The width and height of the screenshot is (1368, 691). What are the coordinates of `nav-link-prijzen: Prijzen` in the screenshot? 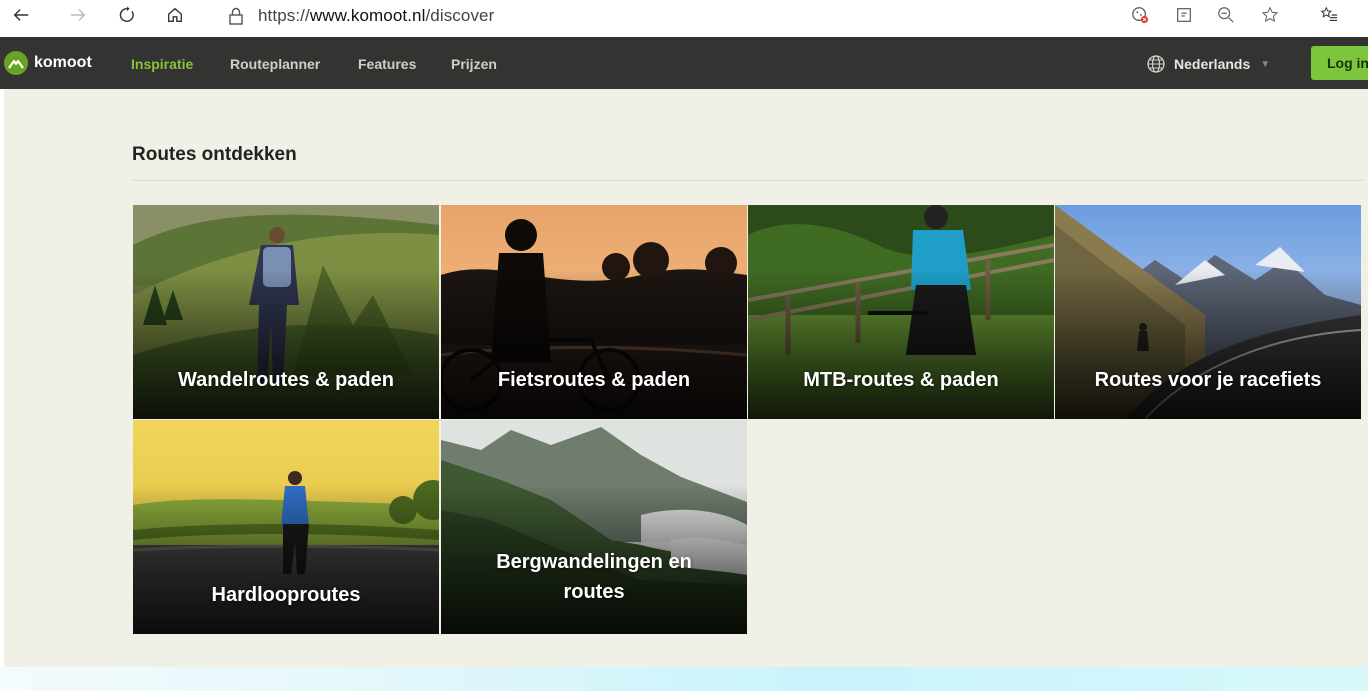 It's located at (474, 64).